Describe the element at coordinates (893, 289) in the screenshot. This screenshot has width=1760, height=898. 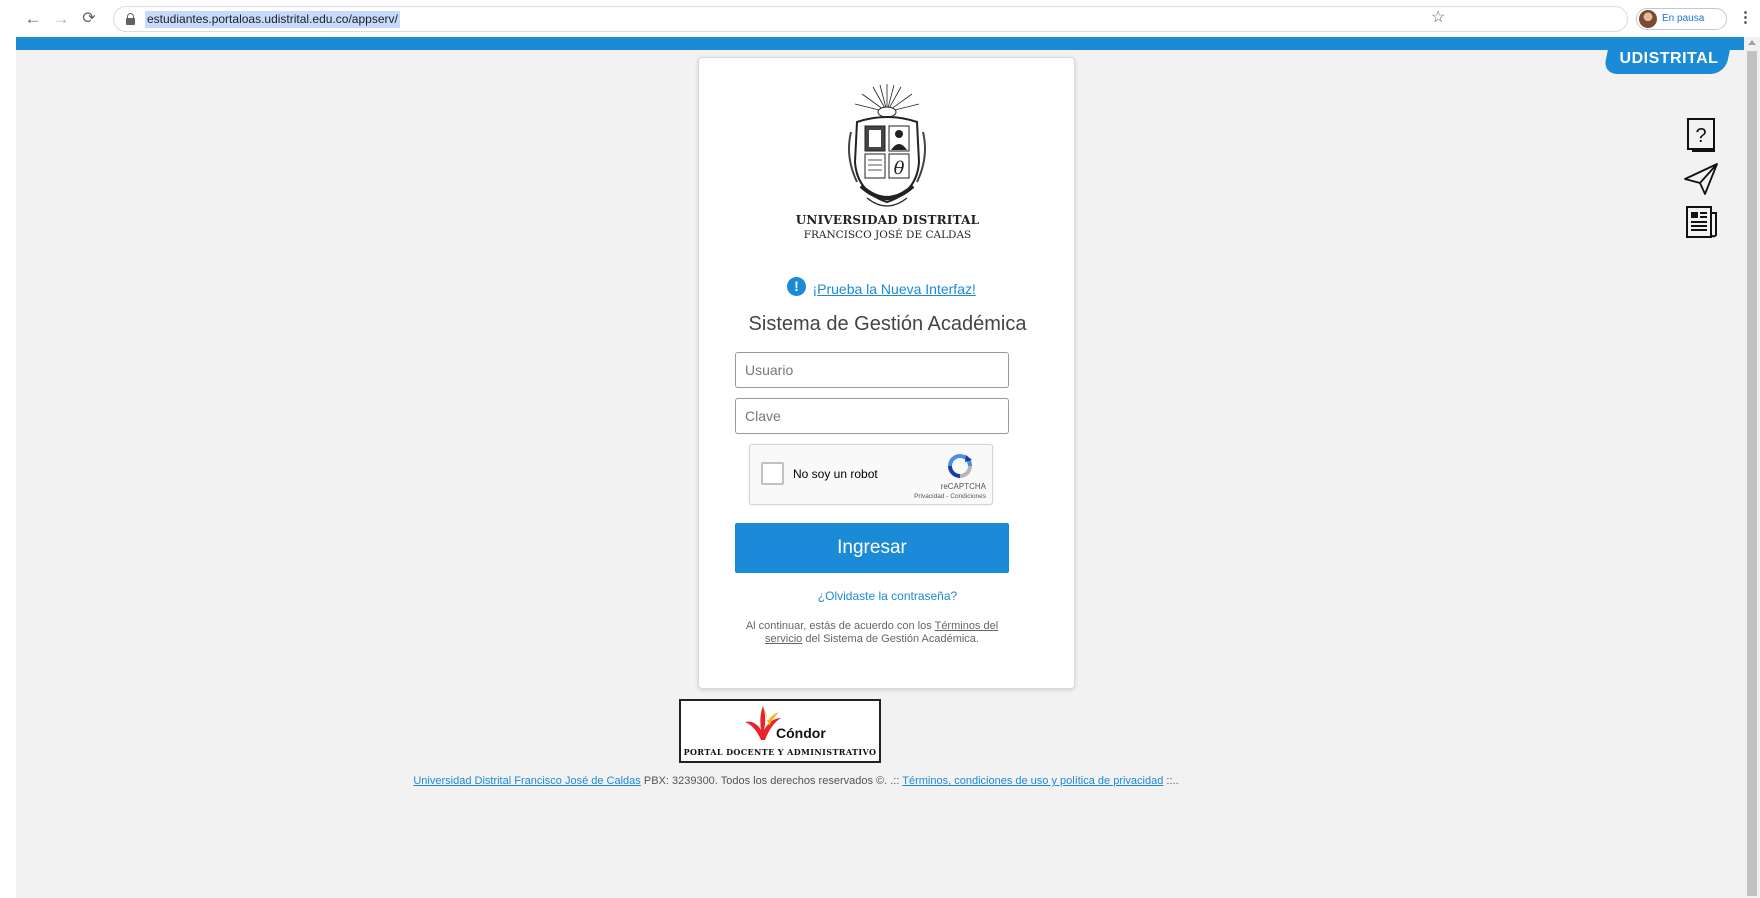
I see `new-interface-link: ¡Prueba la Nueva Interfaz!` at that location.